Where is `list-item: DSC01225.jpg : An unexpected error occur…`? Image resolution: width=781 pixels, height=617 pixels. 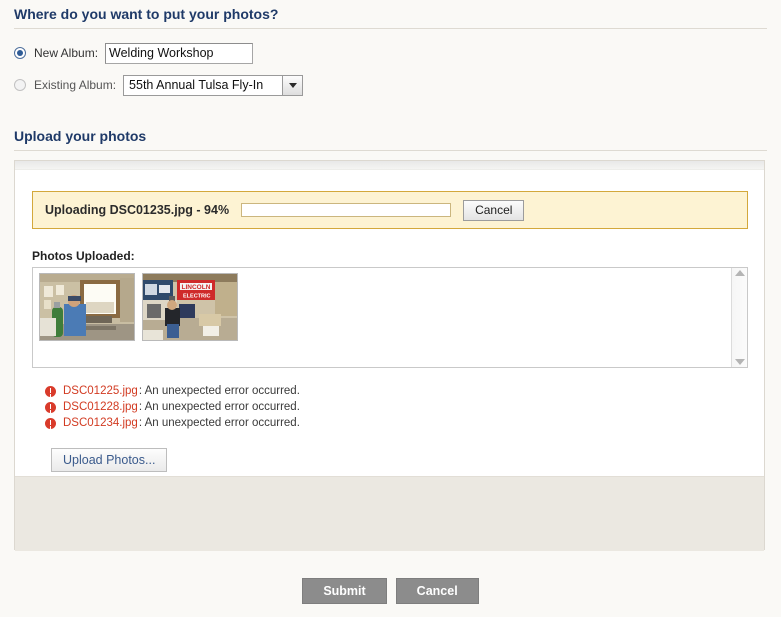
list-item: DSC01225.jpg : An unexpected error occur… is located at coordinates (172, 391).